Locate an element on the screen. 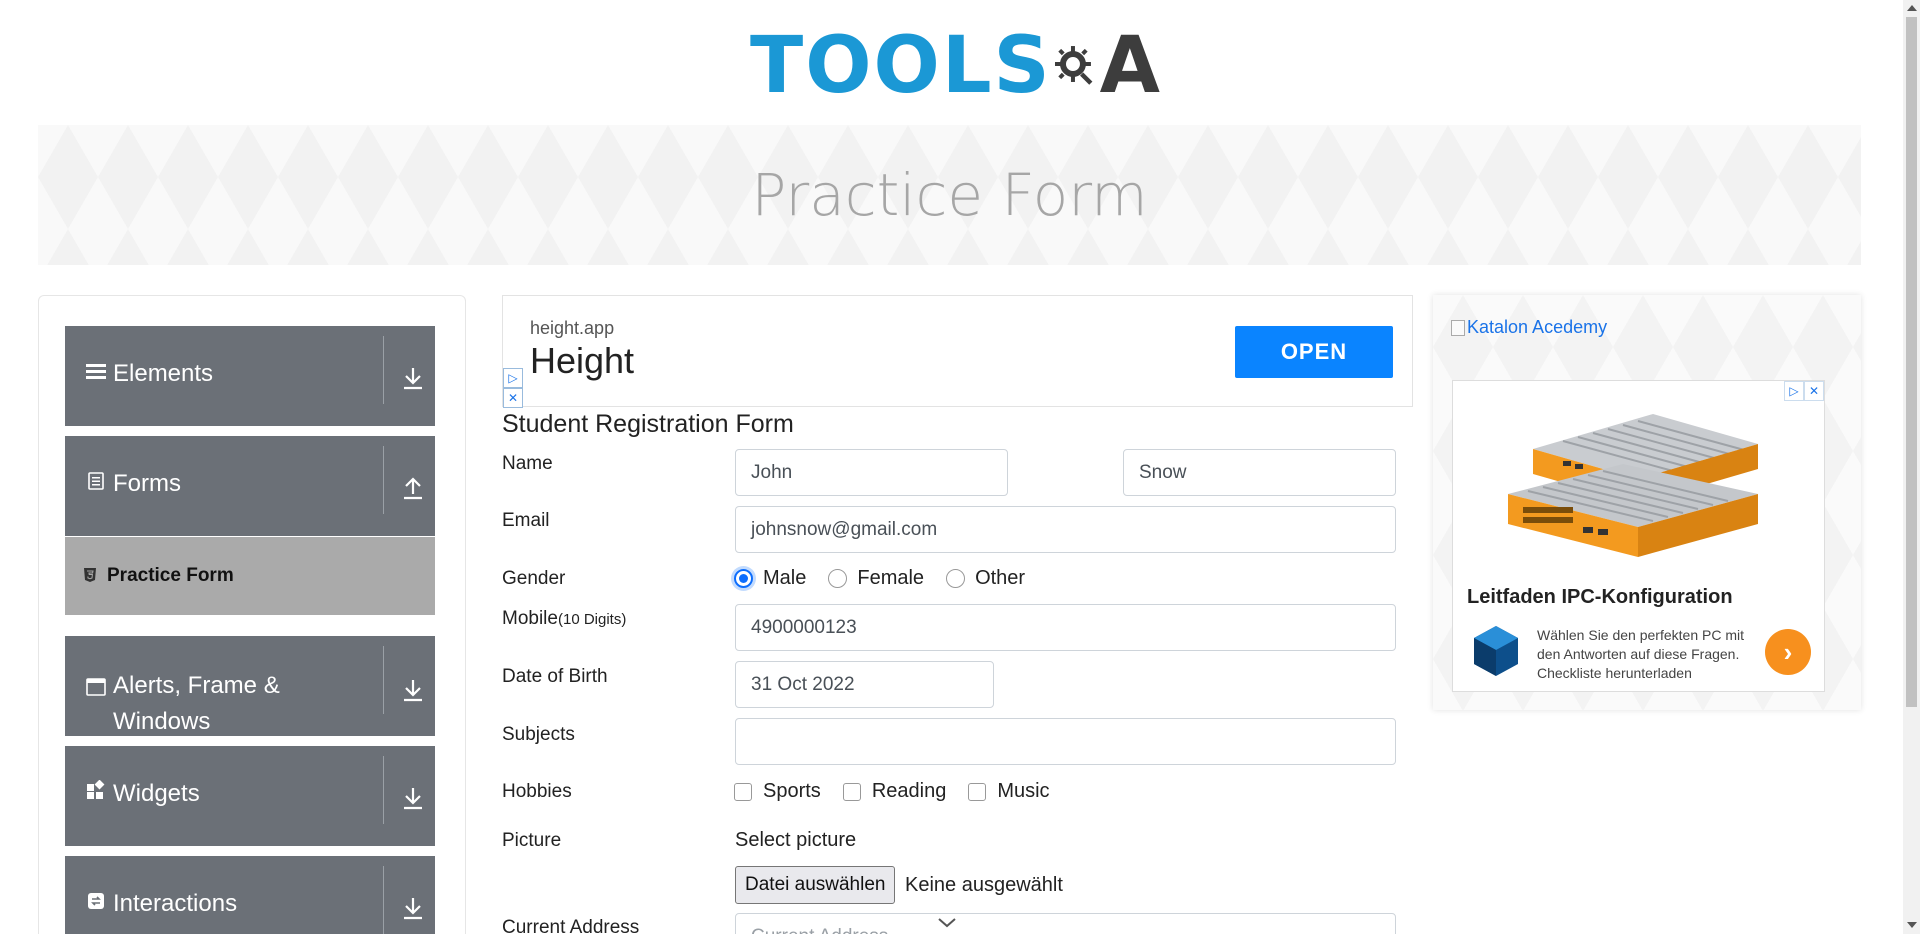  checkbox-label: Sports is located at coordinates (792, 791).